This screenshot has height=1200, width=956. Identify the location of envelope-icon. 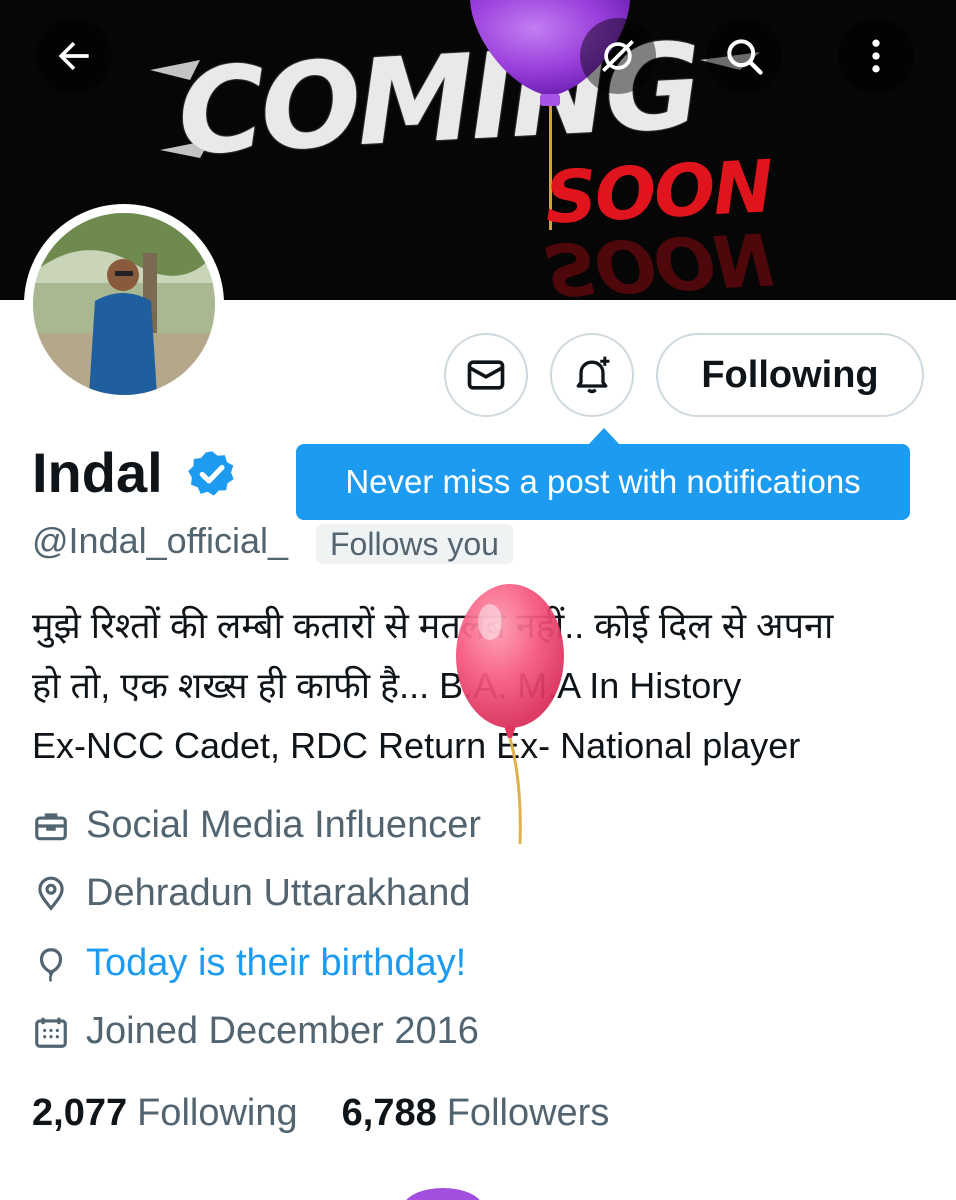
(486, 375).